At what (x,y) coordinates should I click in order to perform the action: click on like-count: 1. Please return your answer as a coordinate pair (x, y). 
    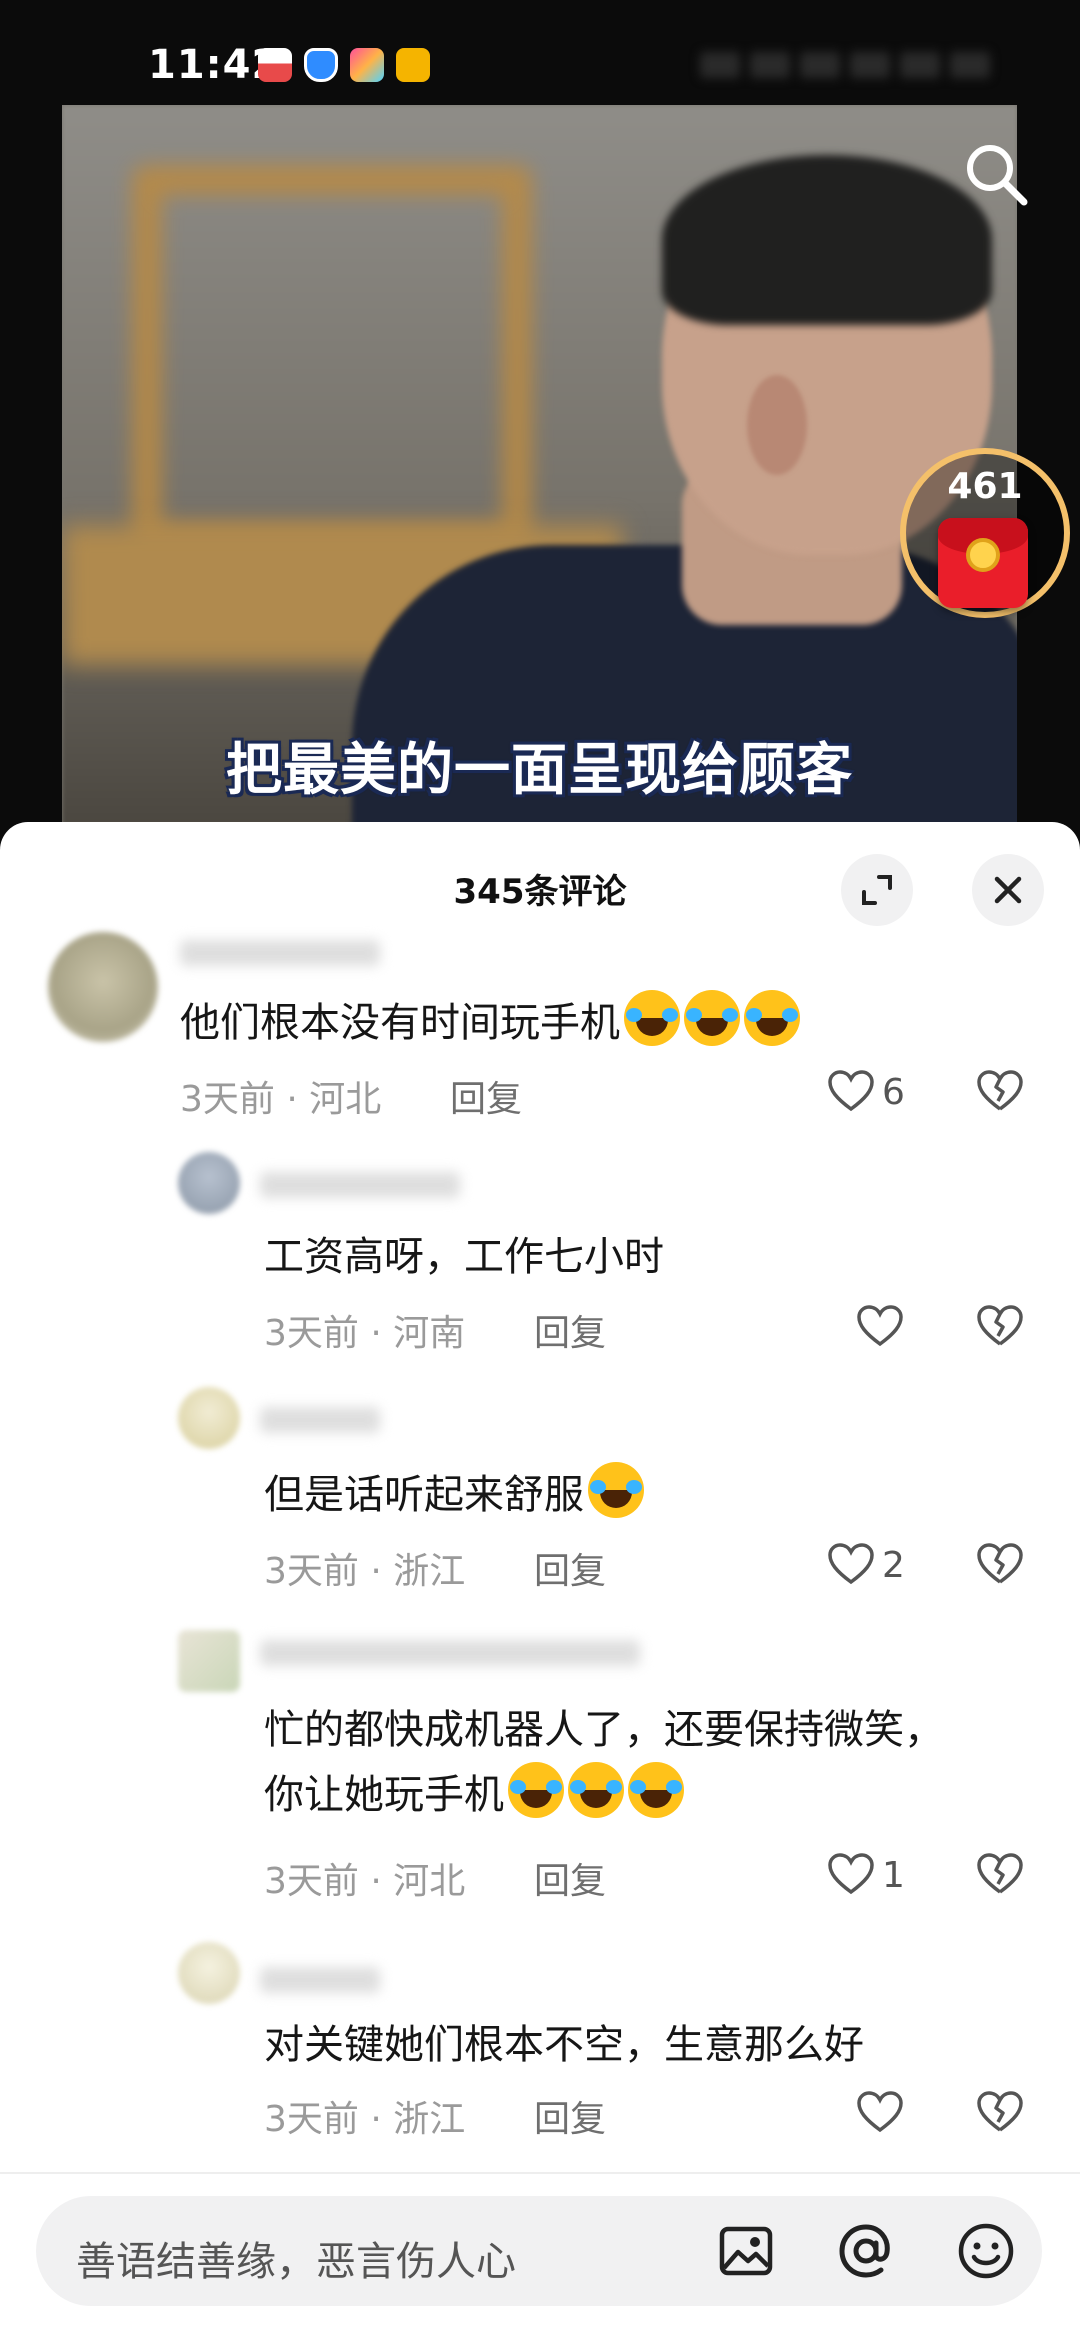
    Looking at the image, I should click on (893, 1875).